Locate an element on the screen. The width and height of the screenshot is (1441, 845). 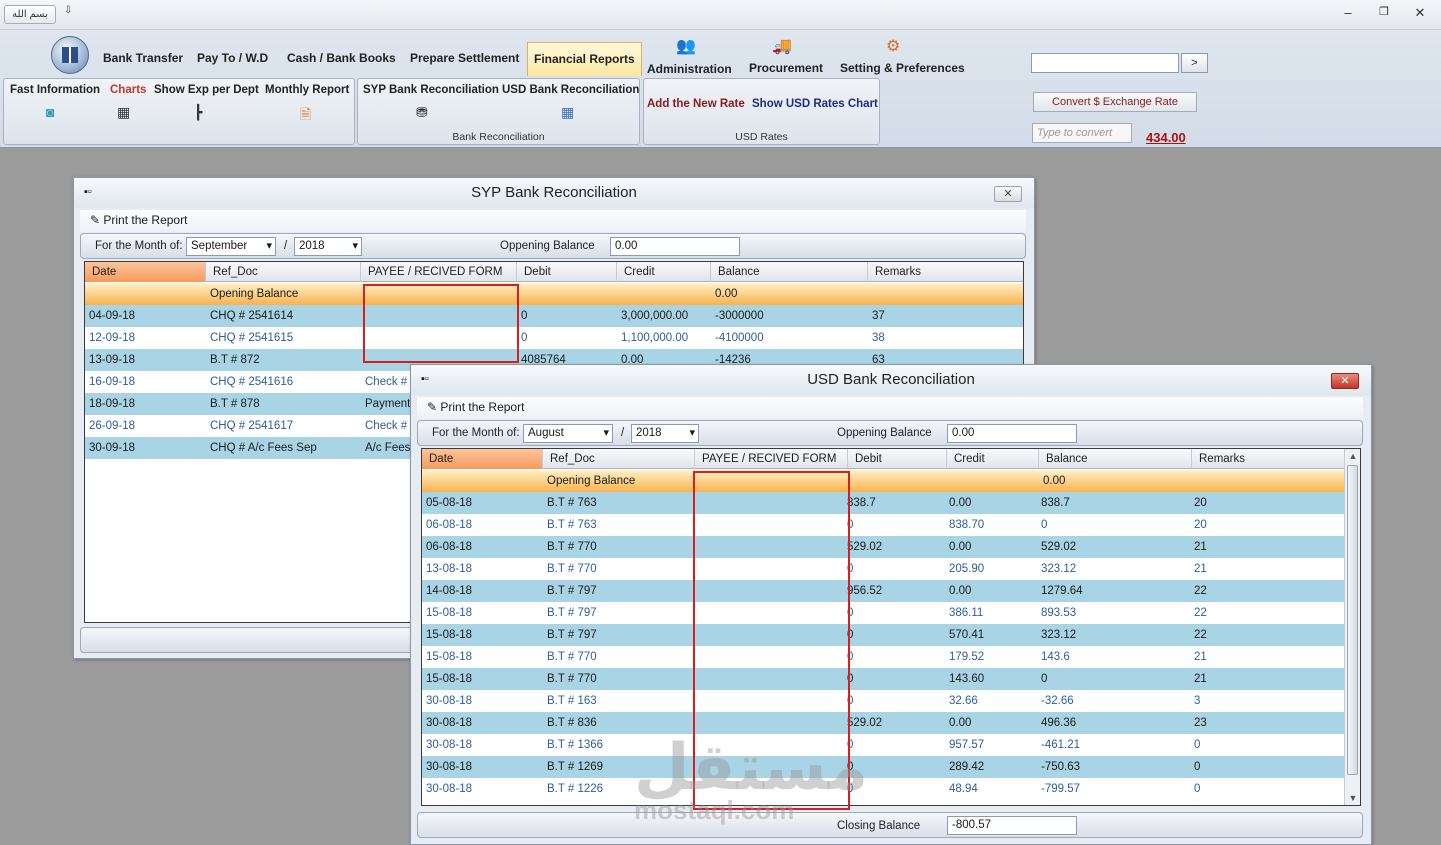
cell-ref: B.T # 763 is located at coordinates (572, 503).